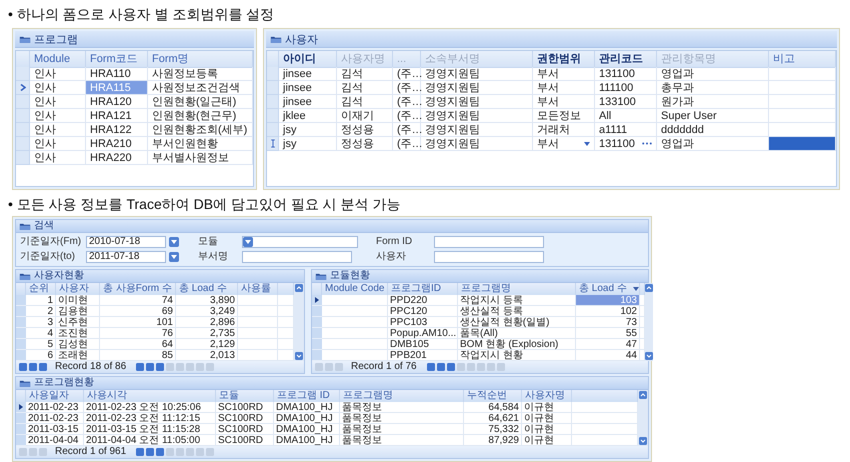 The width and height of the screenshot is (850, 462). I want to click on panel-title: 프로그램, so click(56, 39).